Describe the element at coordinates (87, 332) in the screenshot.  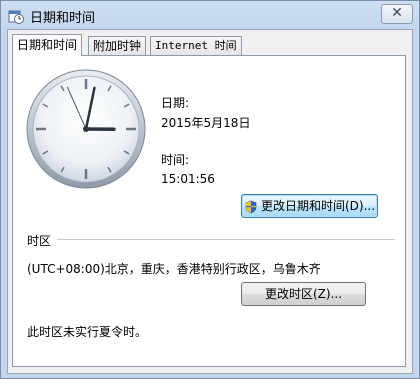
I see `dst-note: 此时区未实行夏令时。` at that location.